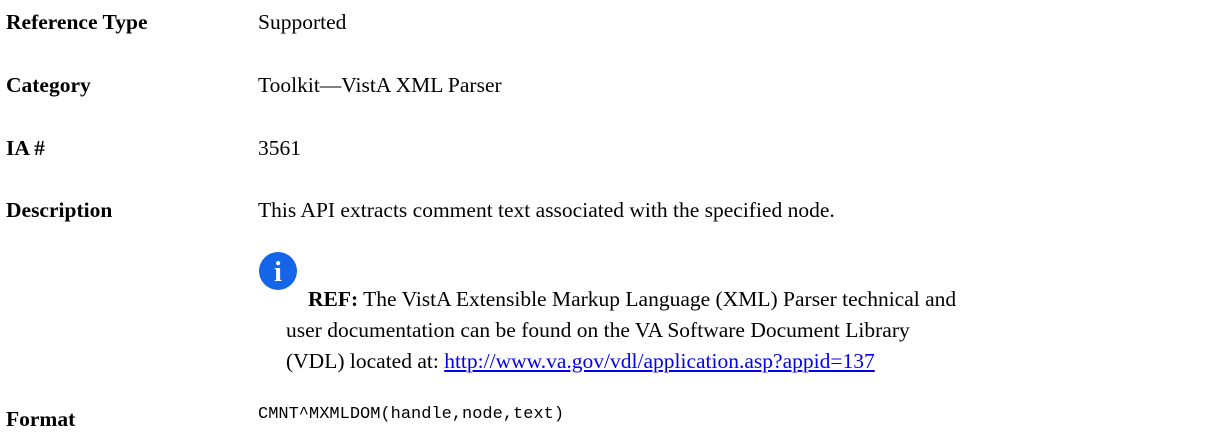 Image resolution: width=1225 pixels, height=444 pixels. I want to click on term-value: Toolkit—VistA XML Parser, so click(380, 85).